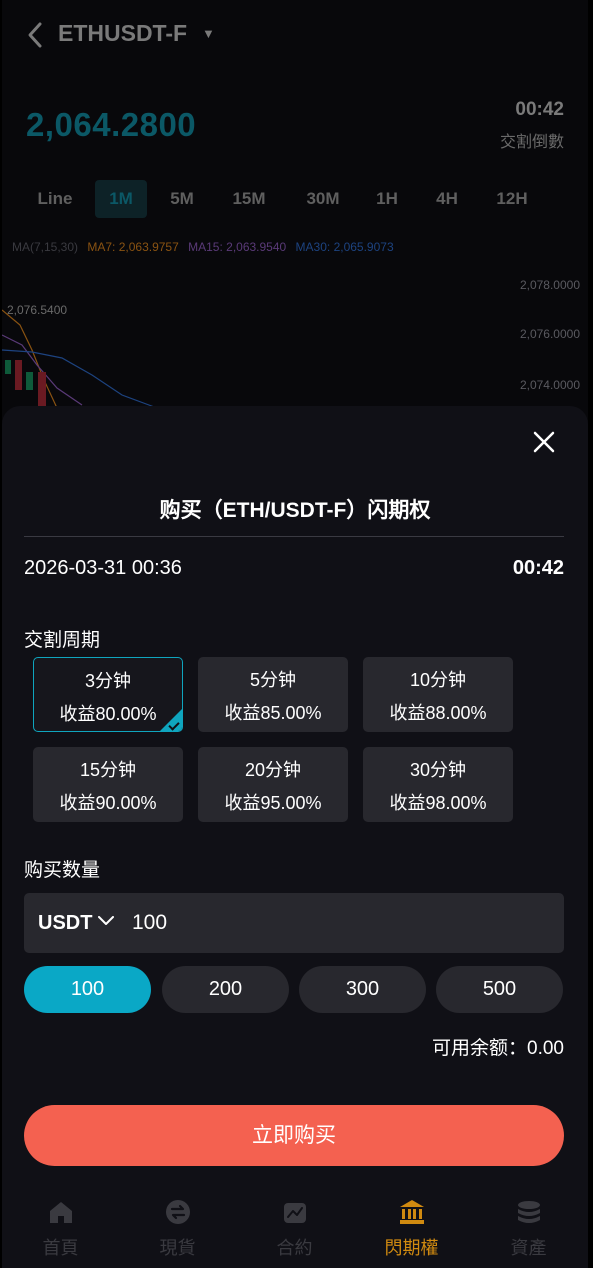 The image size is (593, 1268). What do you see at coordinates (273, 694) in the screenshot?
I see `period-option-5min: 5分钟 收益85.00%` at bounding box center [273, 694].